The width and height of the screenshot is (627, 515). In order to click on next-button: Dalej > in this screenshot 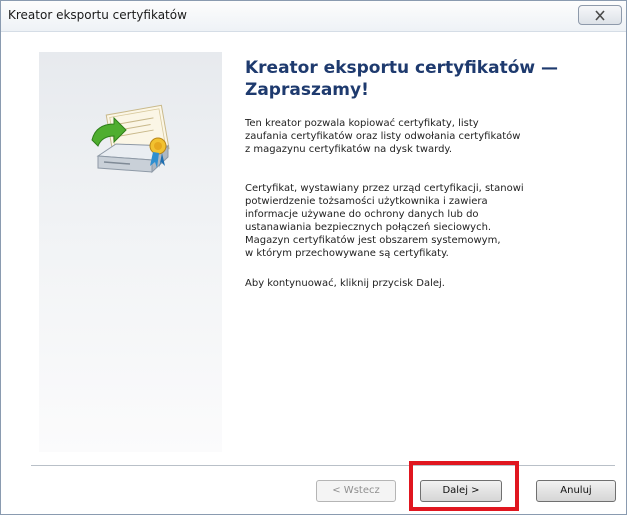, I will do `click(461, 491)`.